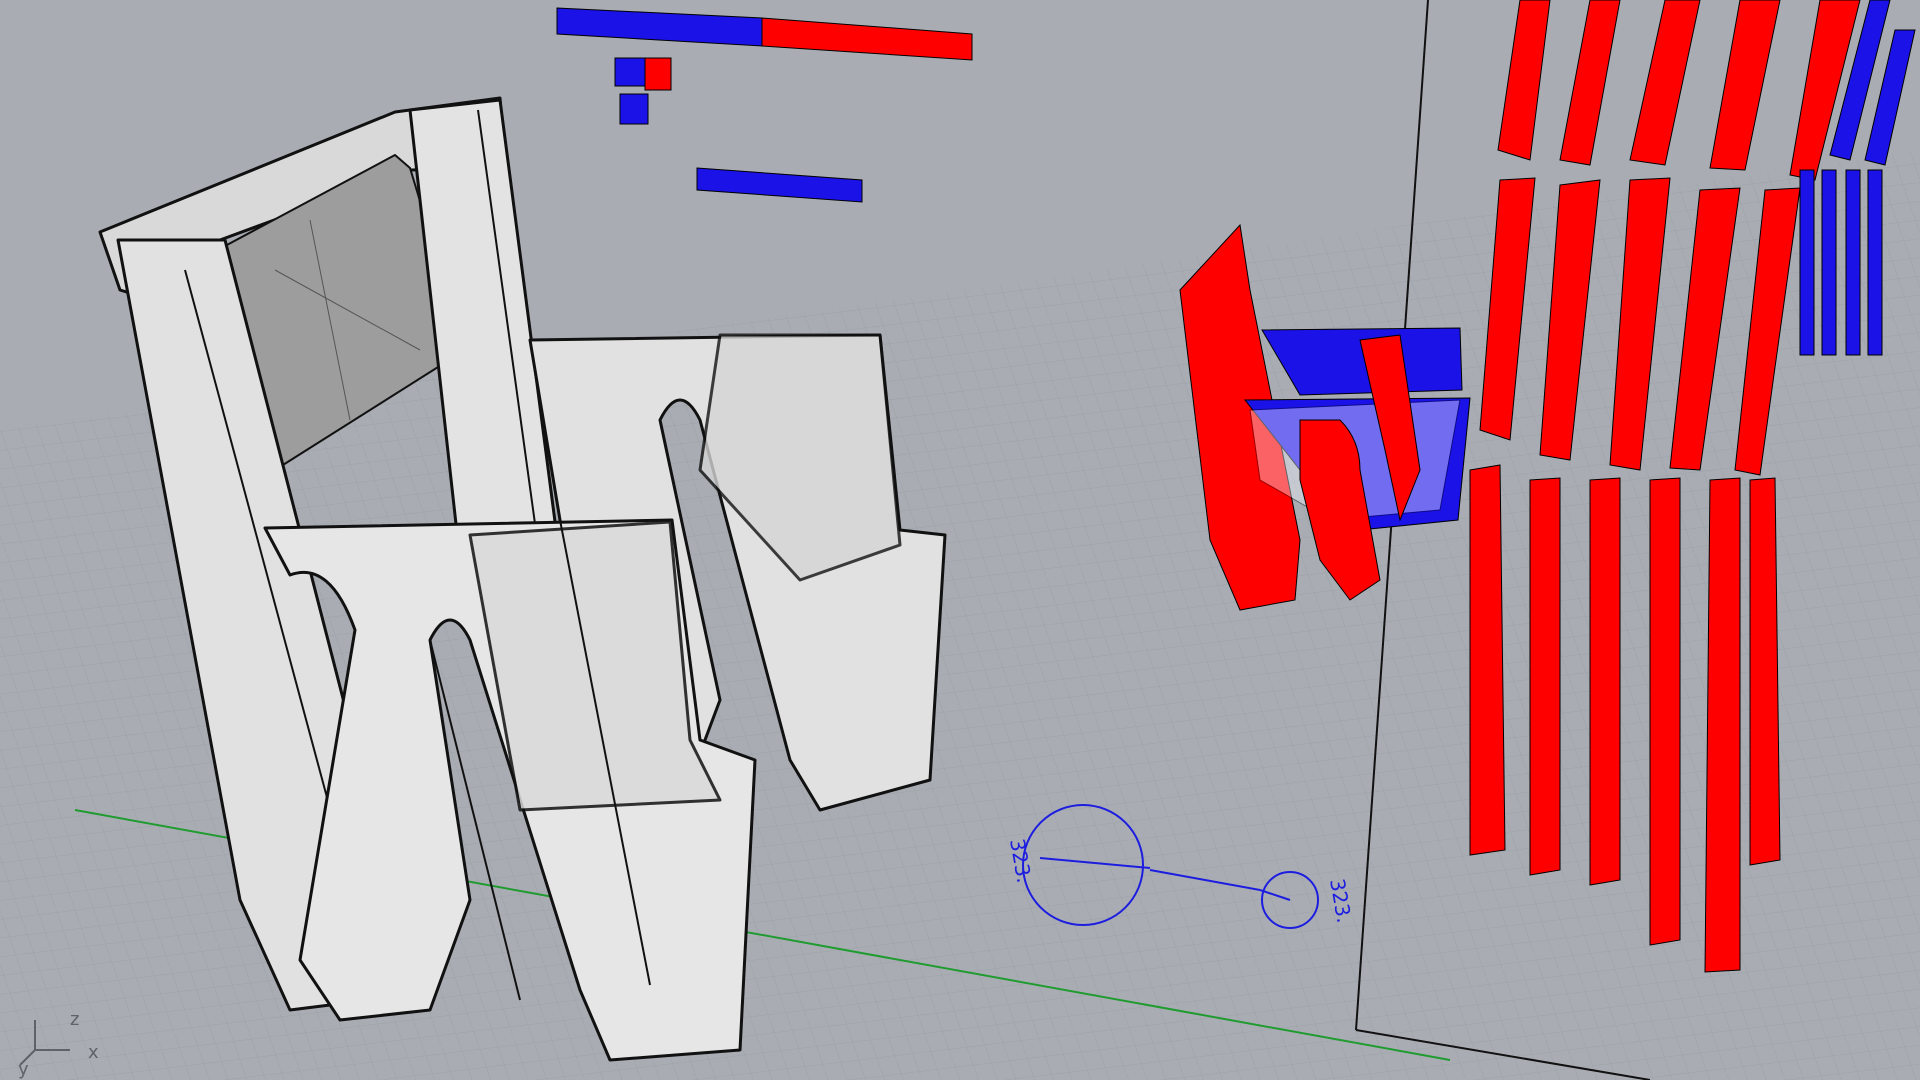  Describe the element at coordinates (74, 1019) in the screenshot. I see `axis-label-z: z` at that location.